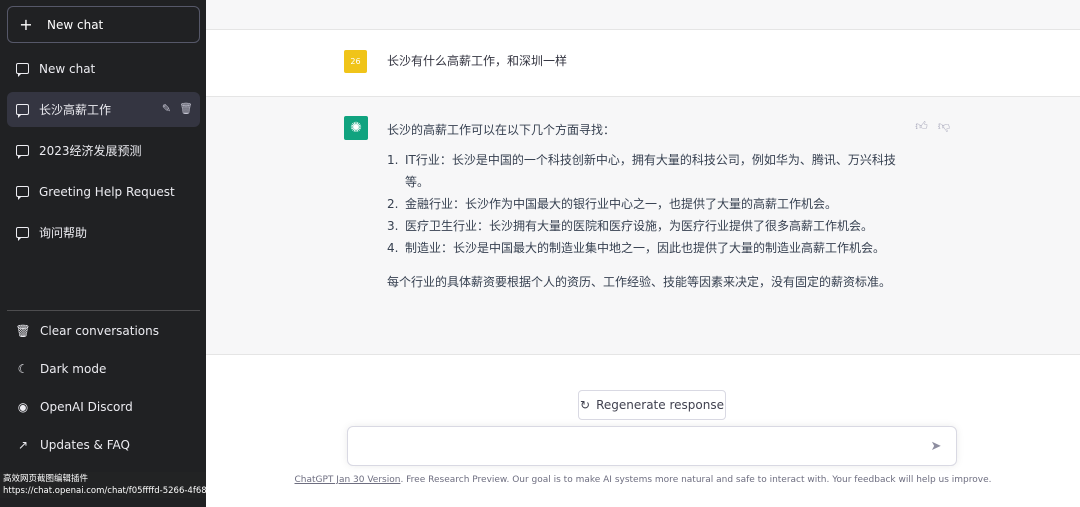  I want to click on openai-logo-icon: ✺, so click(356, 128).